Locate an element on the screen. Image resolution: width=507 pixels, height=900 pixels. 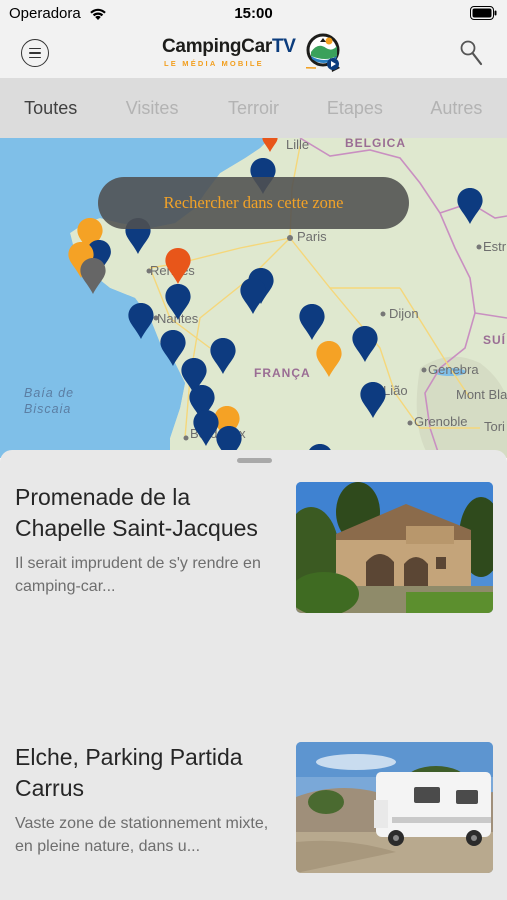
logo-title: CampingCarTV is located at coordinates (229, 47).